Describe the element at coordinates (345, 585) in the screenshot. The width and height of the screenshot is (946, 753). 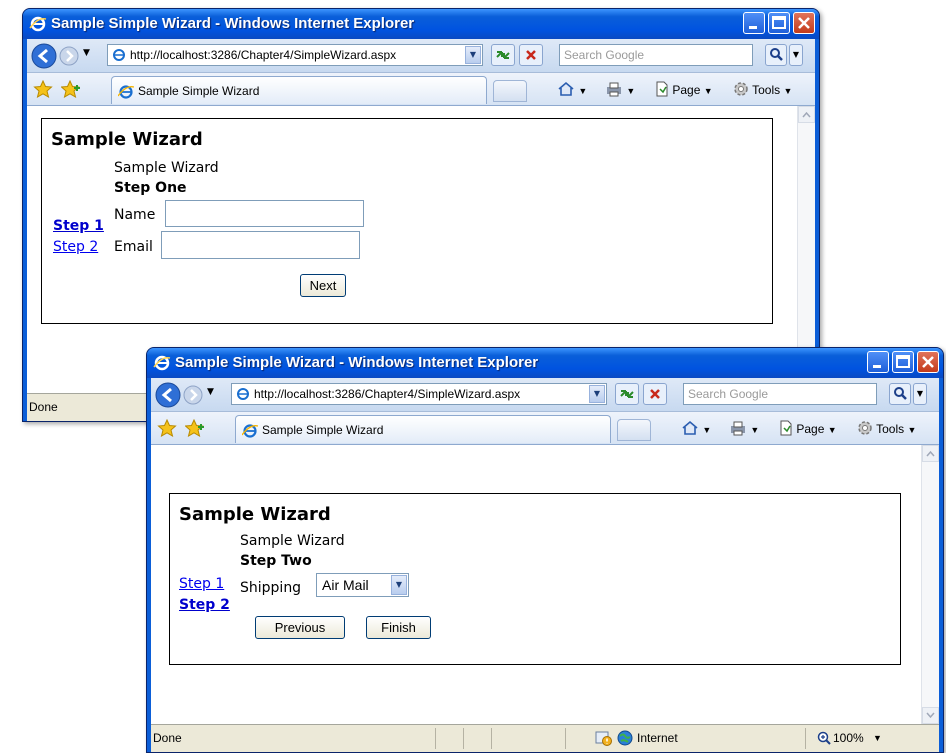
I see `shipping-selected-value: Air Mail` at that location.